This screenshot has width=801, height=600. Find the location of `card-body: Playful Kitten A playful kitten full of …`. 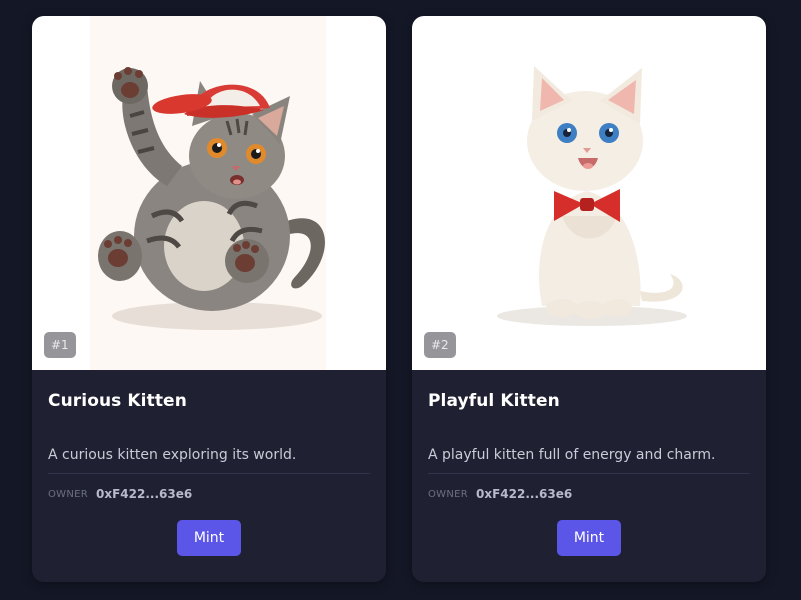

card-body: Playful Kitten A playful kitten full of … is located at coordinates (589, 463).